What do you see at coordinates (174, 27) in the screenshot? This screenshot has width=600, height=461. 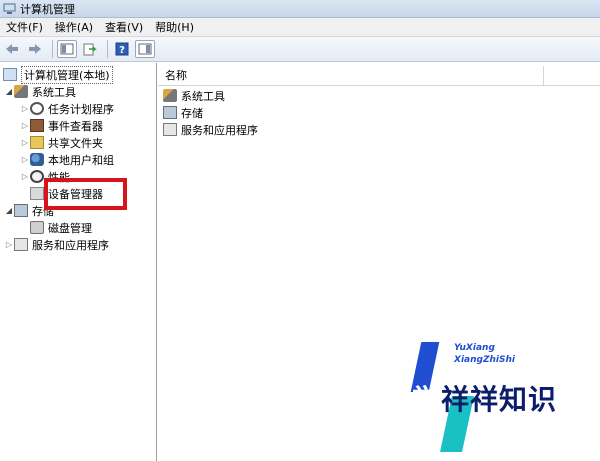 I see `menu-help: 帮助(H)` at bounding box center [174, 27].